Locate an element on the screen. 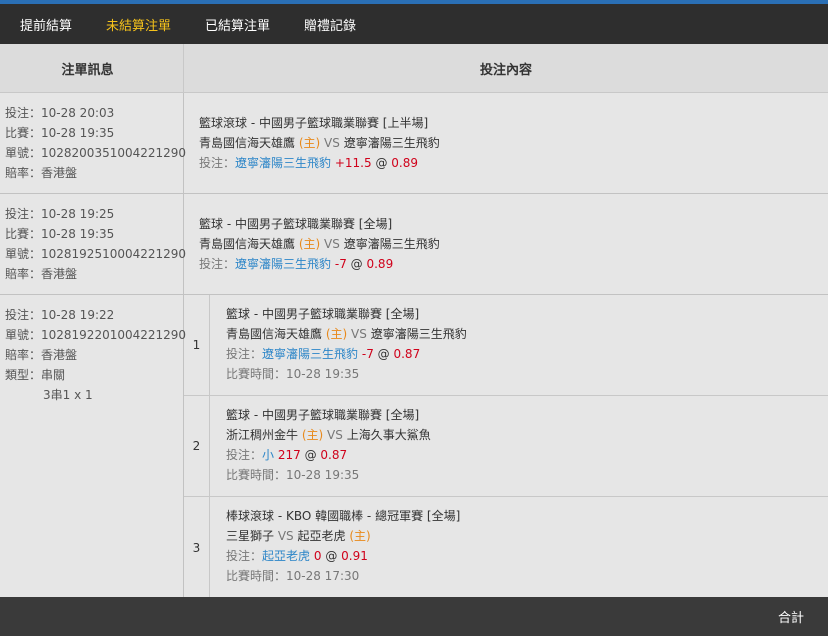 The width and height of the screenshot is (828, 636). leg-number: 1 is located at coordinates (197, 345).